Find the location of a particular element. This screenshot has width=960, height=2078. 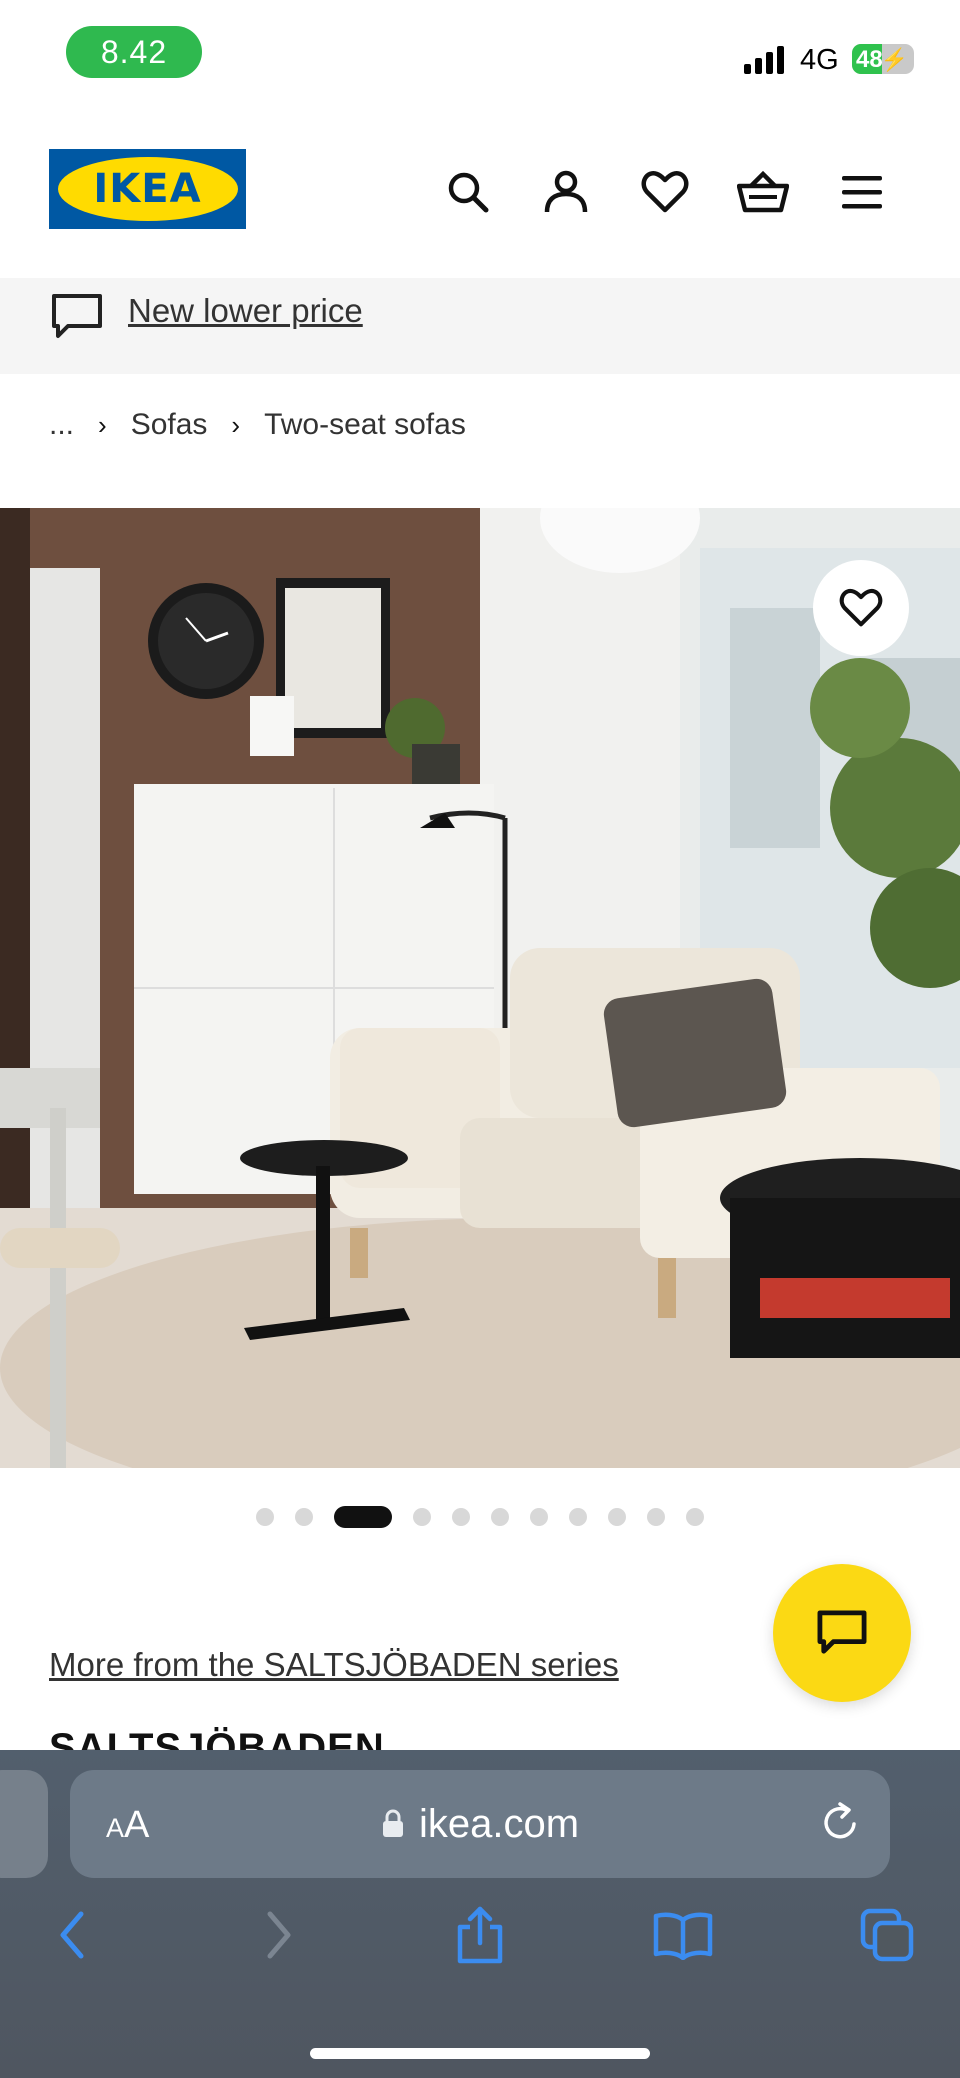

status-time: 8.42 is located at coordinates (134, 52).